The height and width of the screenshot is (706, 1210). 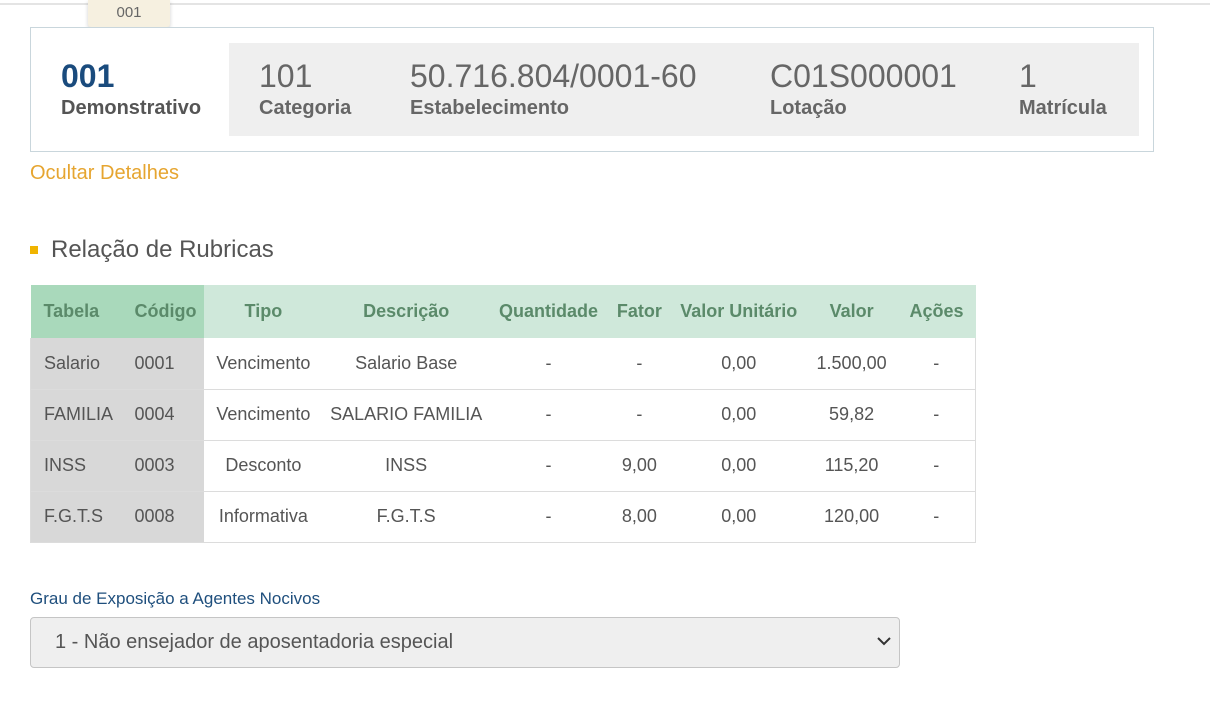 What do you see at coordinates (639, 311) in the screenshot?
I see `header-fator: Fator` at bounding box center [639, 311].